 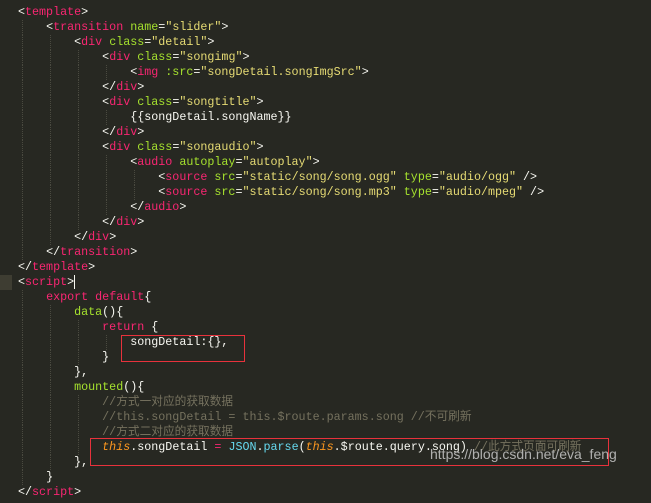 What do you see at coordinates (168, 432) in the screenshot?
I see `code-token-com: //方式二对应的获取数据` at bounding box center [168, 432].